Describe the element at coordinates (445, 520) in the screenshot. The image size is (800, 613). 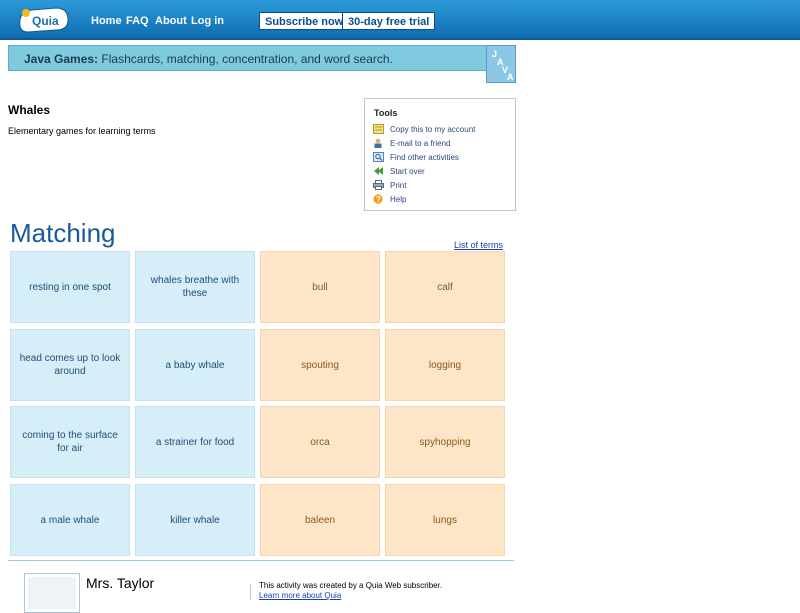
I see `matching-card: lungs` at that location.